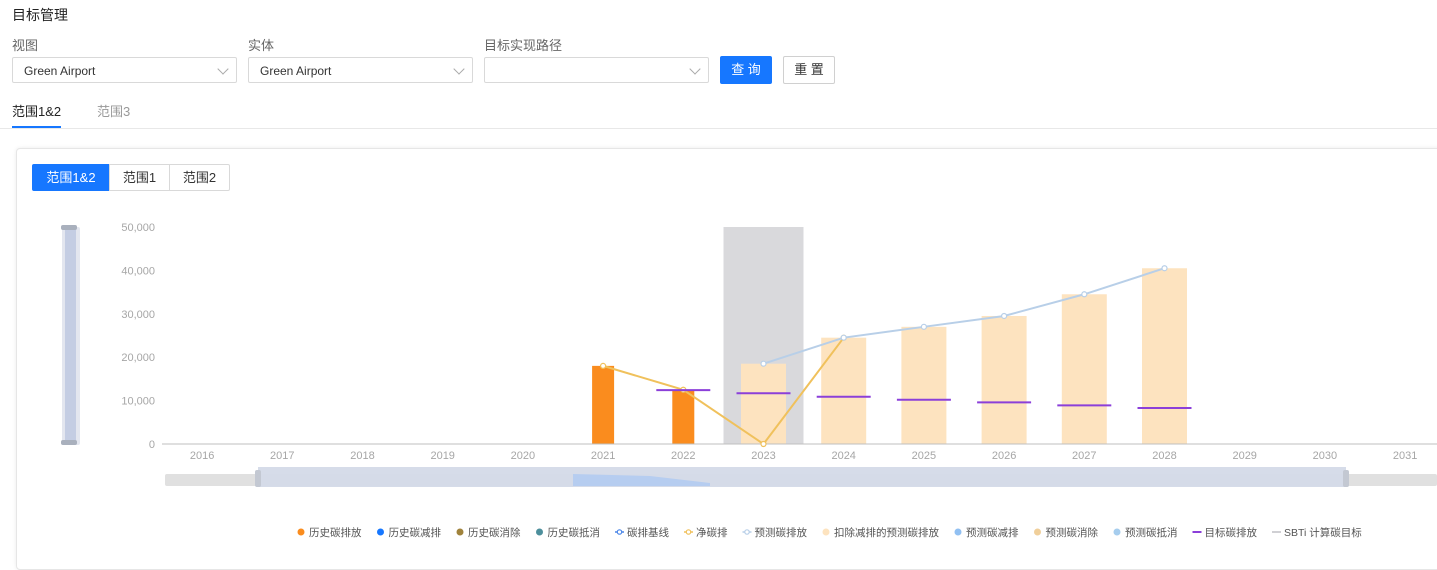 The height and width of the screenshot is (570, 1437). What do you see at coordinates (69, 227) in the screenshot?
I see `slider-handle-top` at bounding box center [69, 227].